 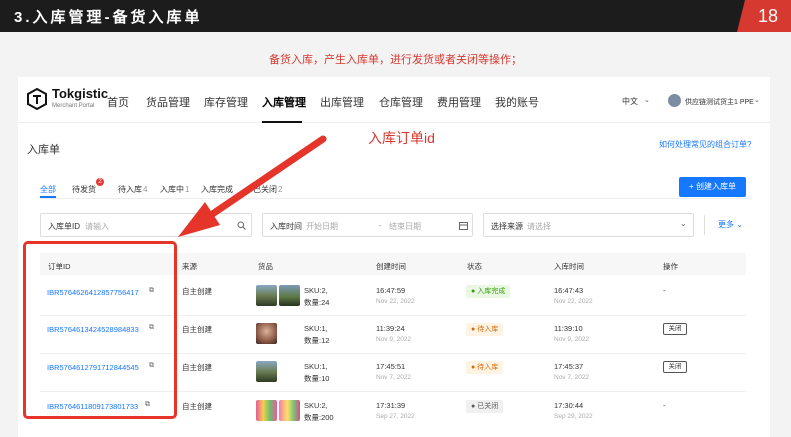 I want to click on tab-all: 全部, so click(x=48, y=189).